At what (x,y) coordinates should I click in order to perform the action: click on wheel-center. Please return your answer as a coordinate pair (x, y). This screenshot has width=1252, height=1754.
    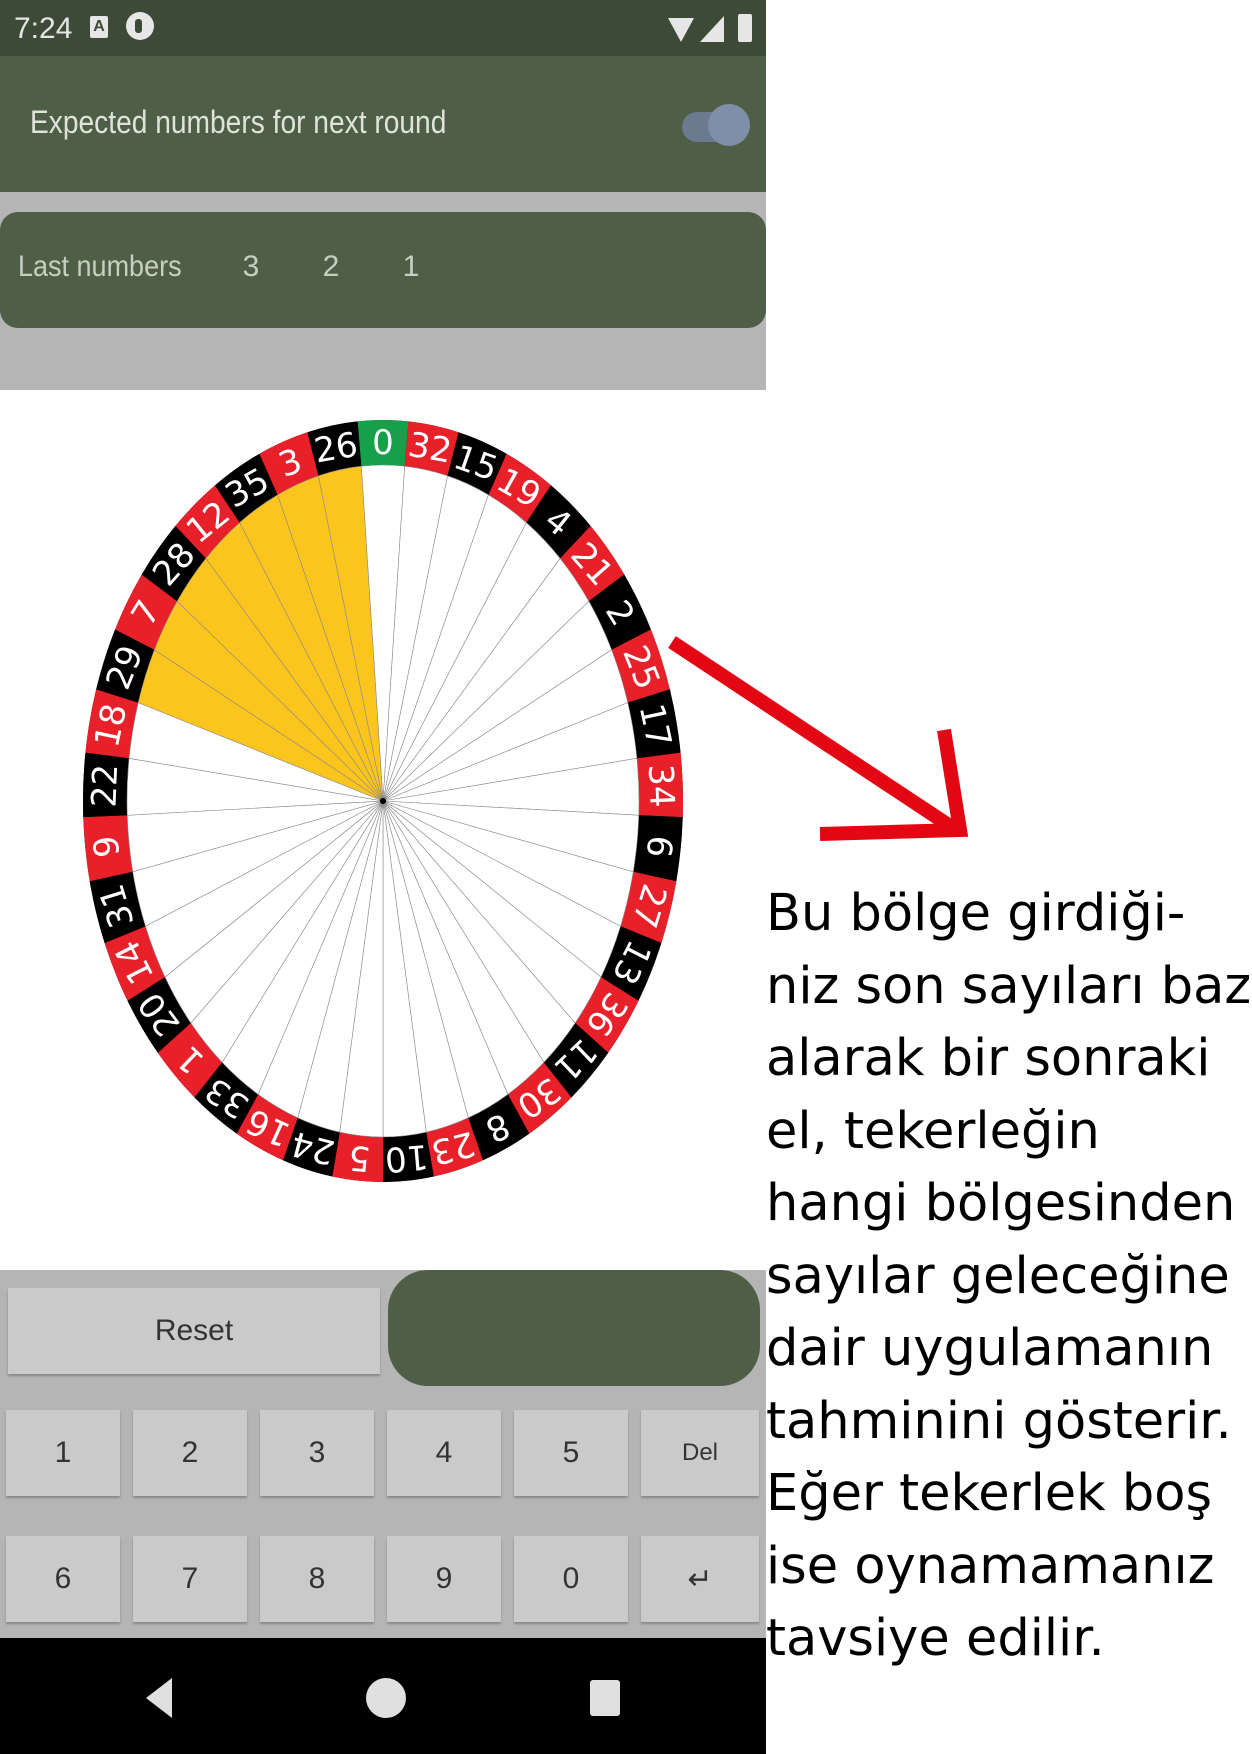
    Looking at the image, I should click on (383, 801).